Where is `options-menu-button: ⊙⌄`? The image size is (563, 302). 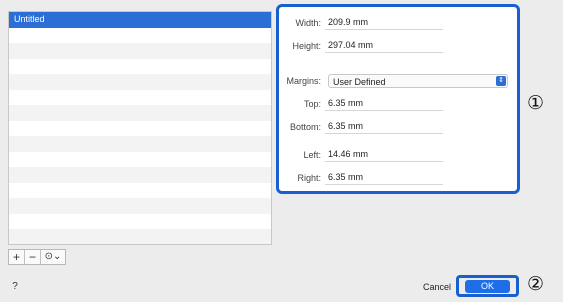
options-menu-button: ⊙⌄ is located at coordinates (53, 257).